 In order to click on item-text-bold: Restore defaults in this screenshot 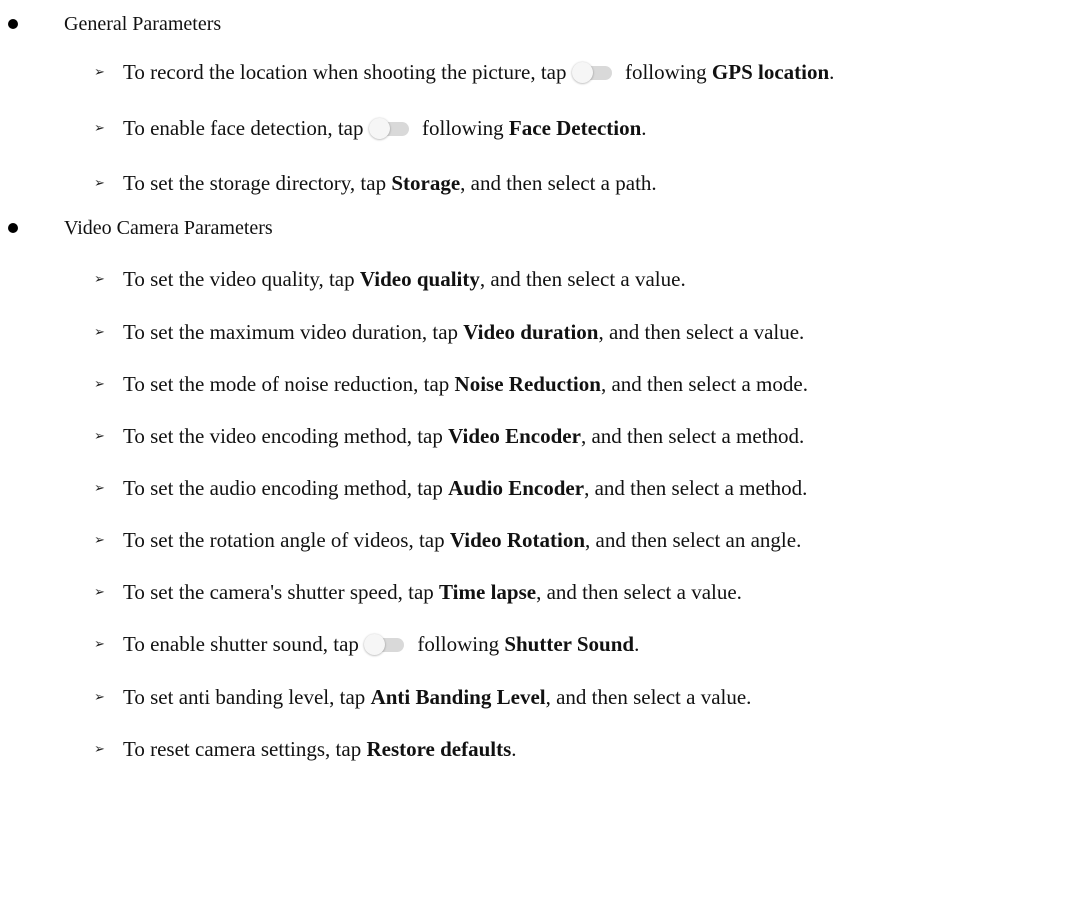, I will do `click(439, 748)`.